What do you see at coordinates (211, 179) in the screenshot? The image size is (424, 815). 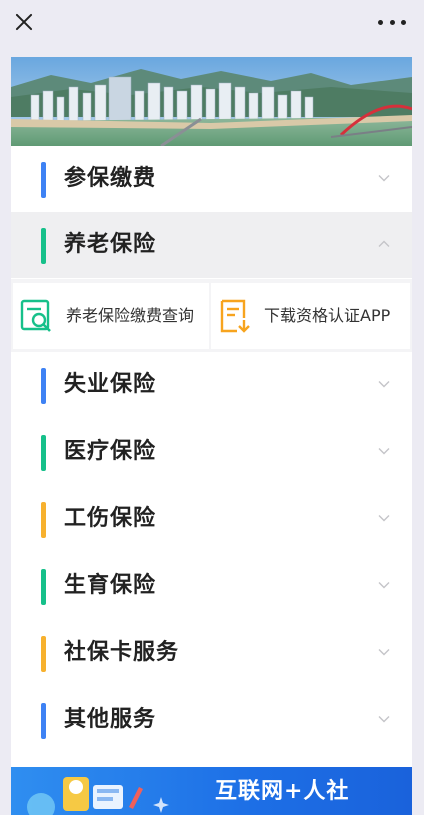 I see `menu-item-contribution: 参保缴费` at bounding box center [211, 179].